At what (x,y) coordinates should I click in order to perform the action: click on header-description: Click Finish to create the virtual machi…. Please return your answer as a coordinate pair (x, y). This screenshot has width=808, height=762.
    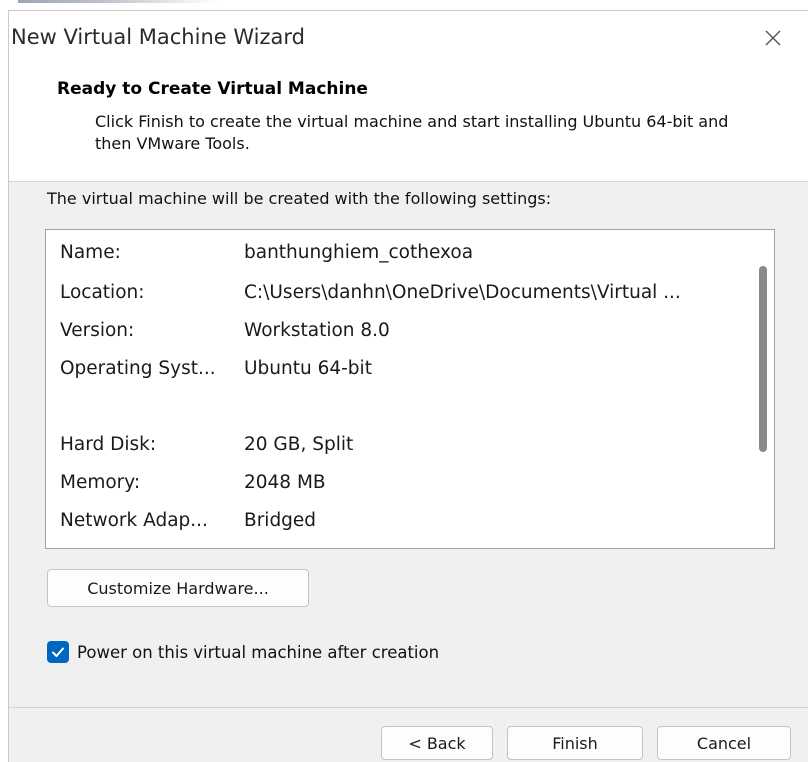
    Looking at the image, I should click on (412, 132).